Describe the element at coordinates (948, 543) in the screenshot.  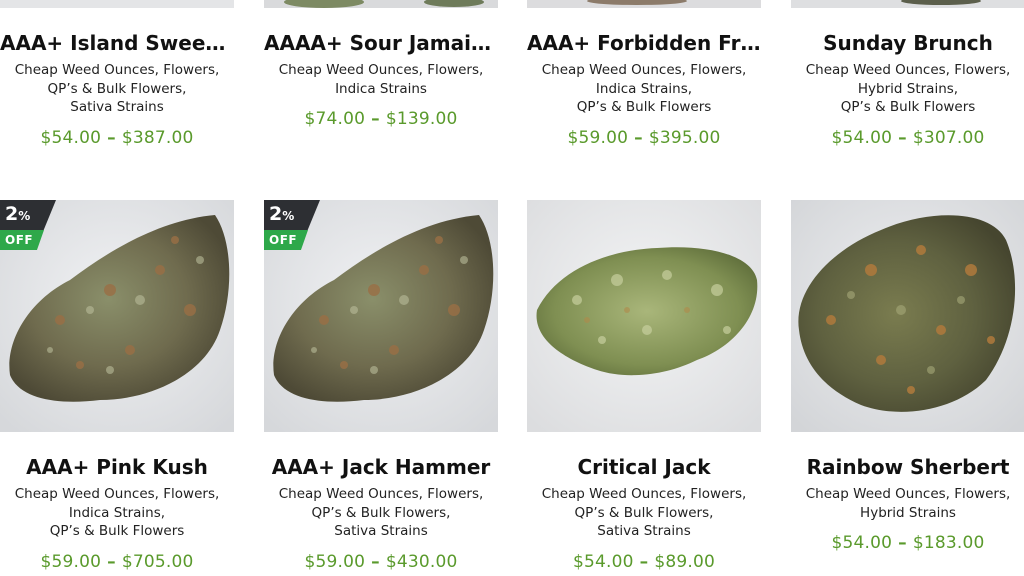
I see `price-max: $183.00` at that location.